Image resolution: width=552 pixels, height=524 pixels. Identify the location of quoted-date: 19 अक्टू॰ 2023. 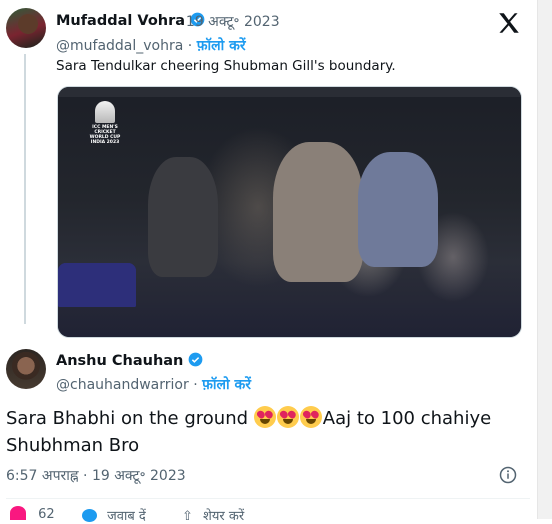
(233, 22).